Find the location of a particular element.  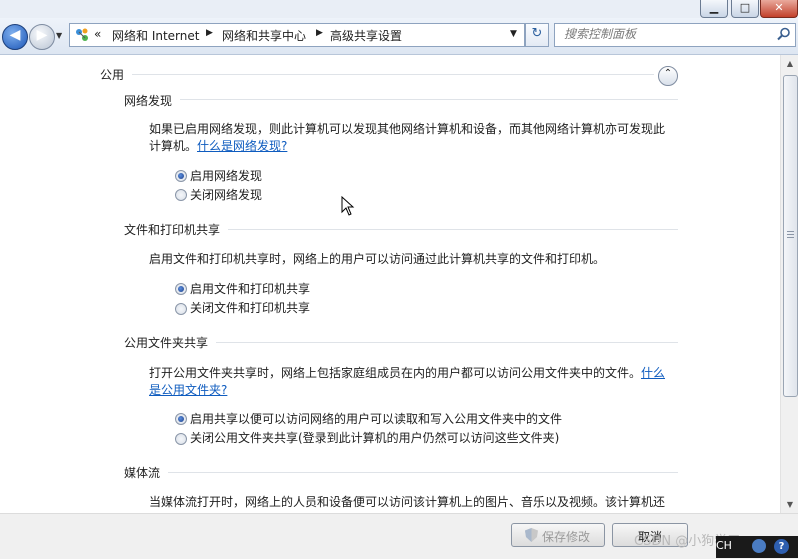

scrollbar-thumb is located at coordinates (790, 236).